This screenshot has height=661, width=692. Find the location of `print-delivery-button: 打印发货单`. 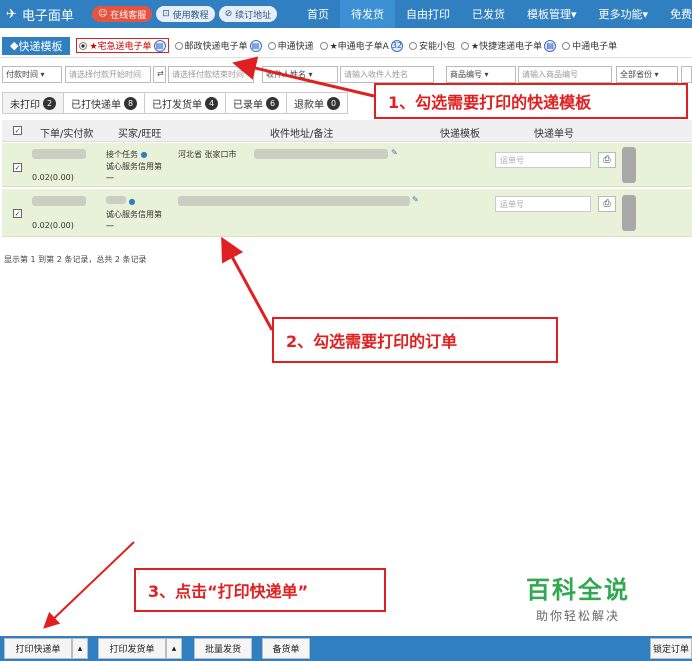

print-delivery-button: 打印发货单 is located at coordinates (132, 648).